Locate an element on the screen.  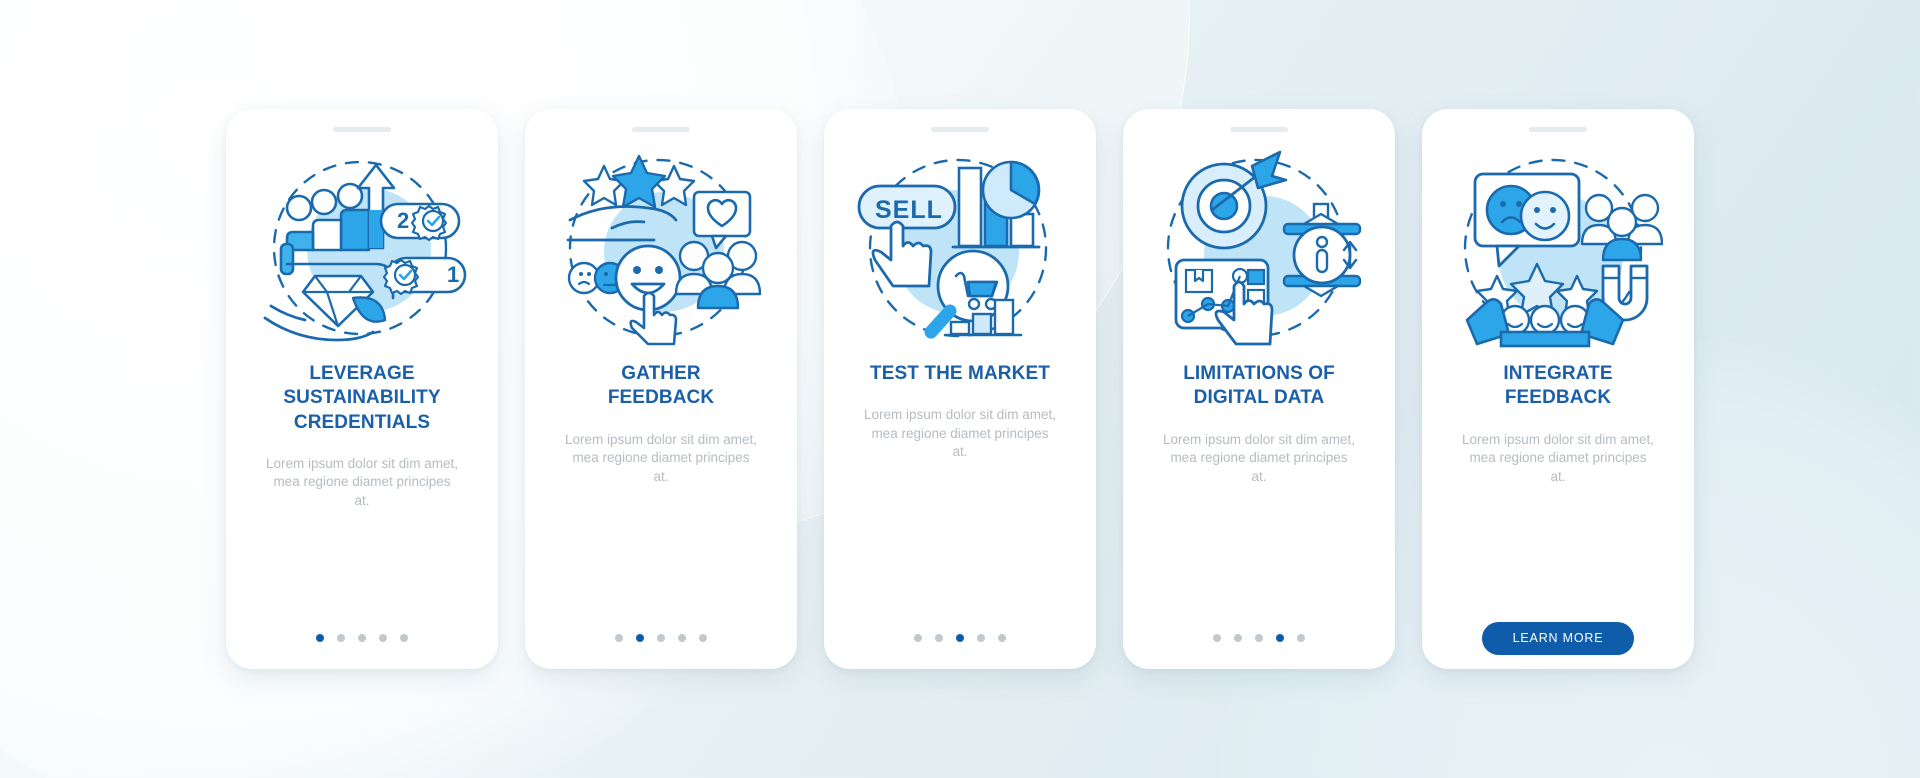
badge-two-label: 2 is located at coordinates (403, 220).